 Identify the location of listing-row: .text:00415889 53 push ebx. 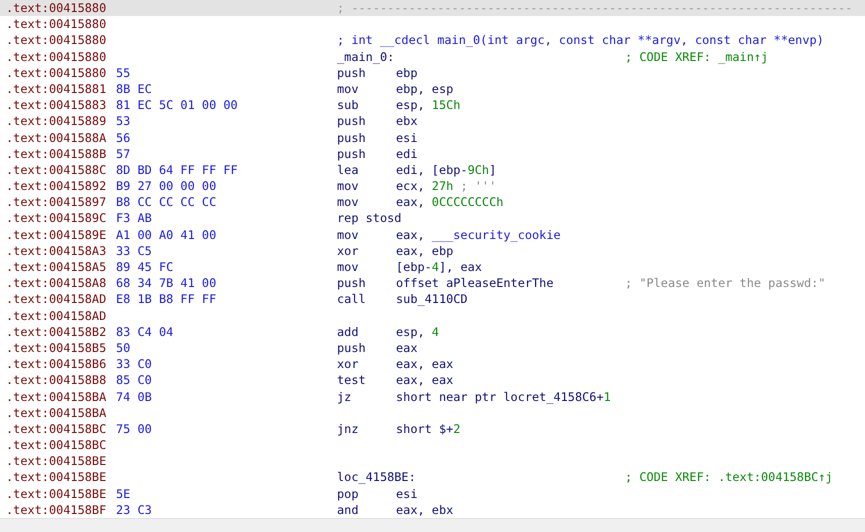
(432, 121).